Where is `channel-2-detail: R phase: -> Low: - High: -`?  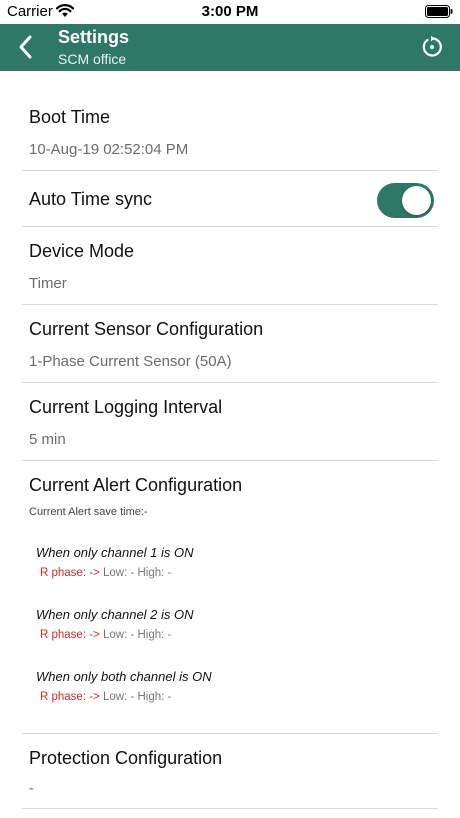 channel-2-detail: R phase: -> Low: - High: - is located at coordinates (105, 635).